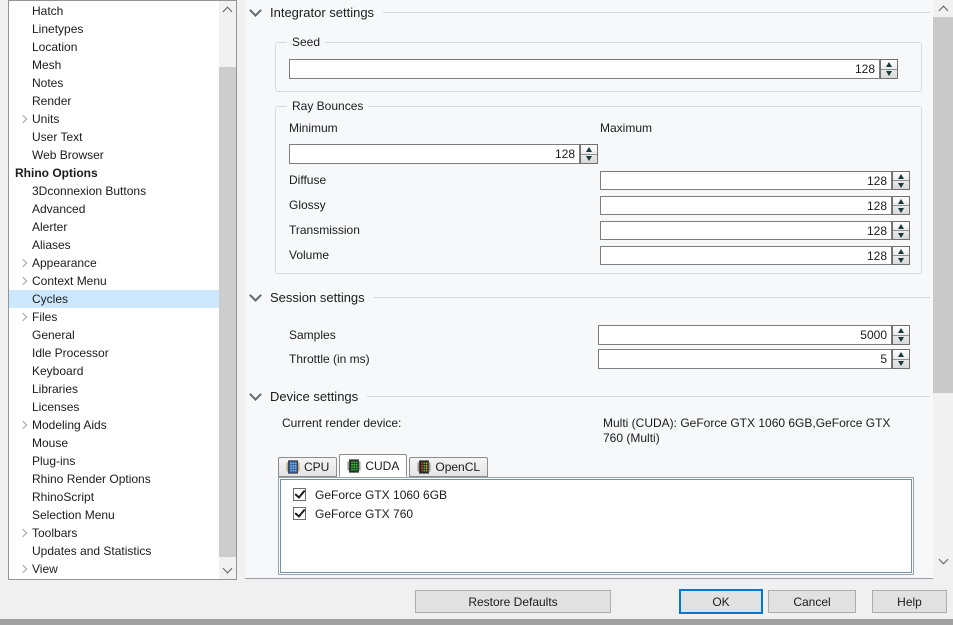 The height and width of the screenshot is (625, 953). I want to click on diffuse-input: 128, so click(746, 180).